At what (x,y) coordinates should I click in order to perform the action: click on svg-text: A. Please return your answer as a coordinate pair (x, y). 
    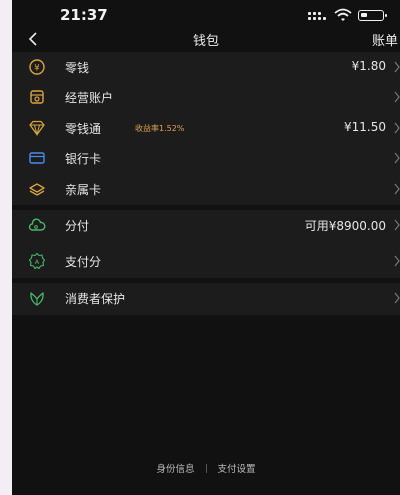
    Looking at the image, I should click on (37, 262).